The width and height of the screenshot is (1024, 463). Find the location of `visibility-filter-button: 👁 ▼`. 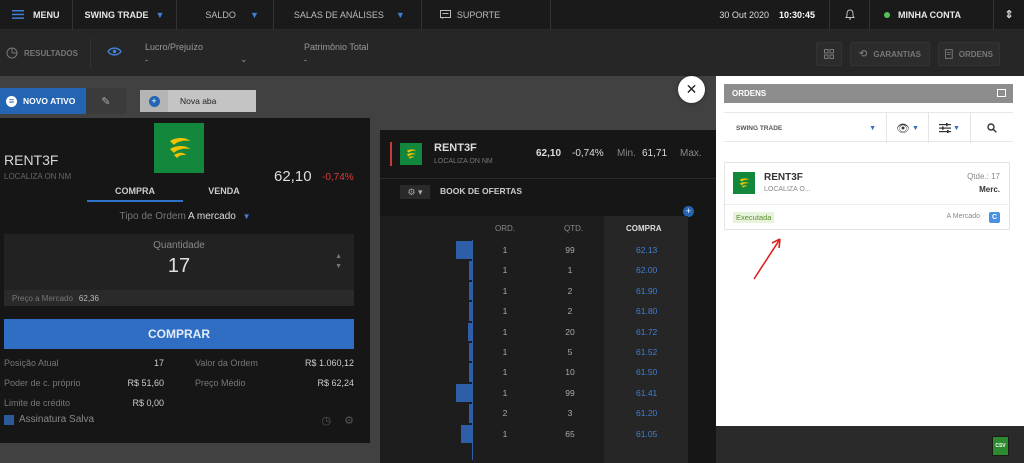

visibility-filter-button: 👁 ▼ is located at coordinates (908, 128).